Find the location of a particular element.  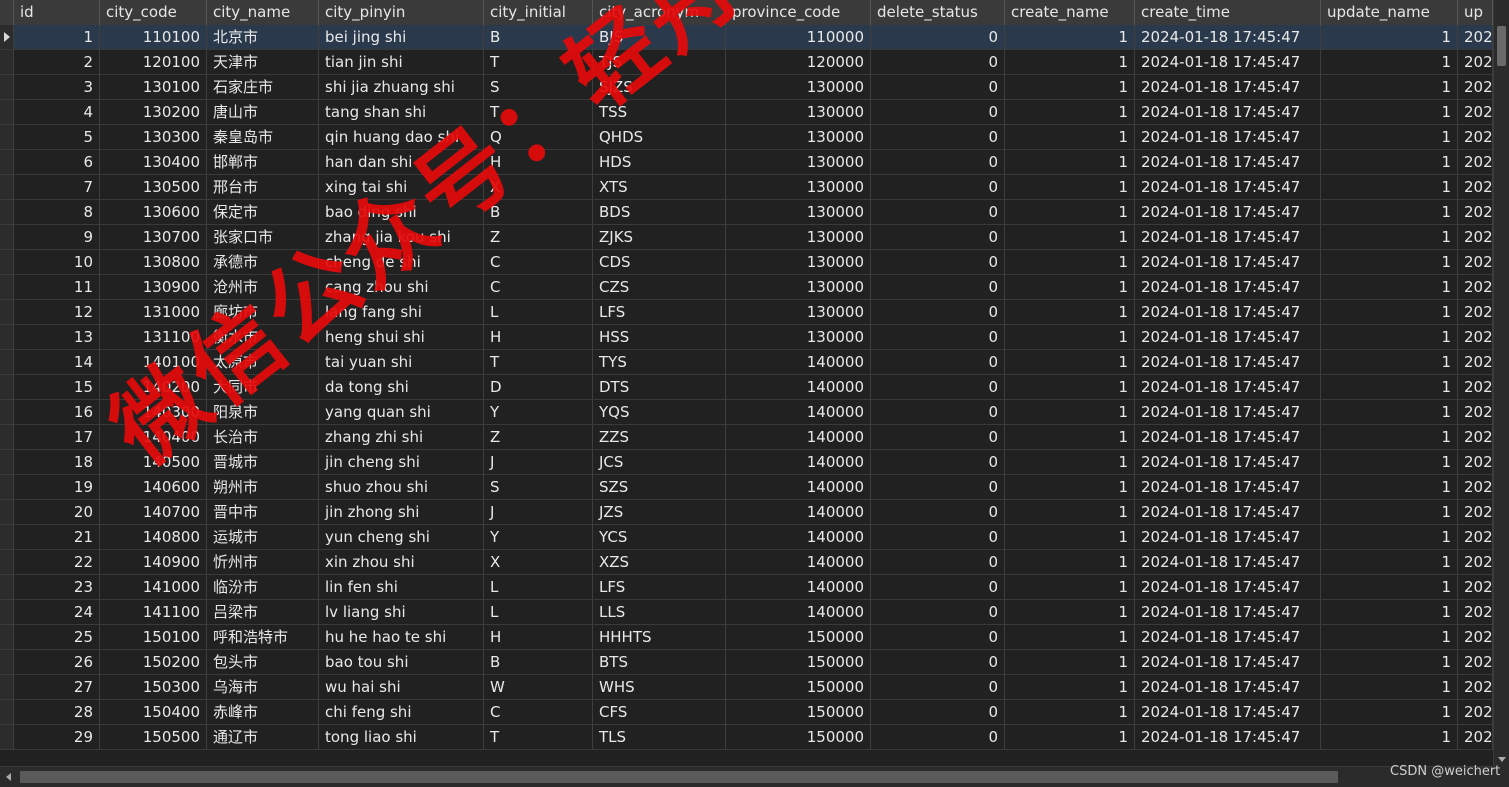

scroll-down-arrow-icon is located at coordinates (1502, 759).